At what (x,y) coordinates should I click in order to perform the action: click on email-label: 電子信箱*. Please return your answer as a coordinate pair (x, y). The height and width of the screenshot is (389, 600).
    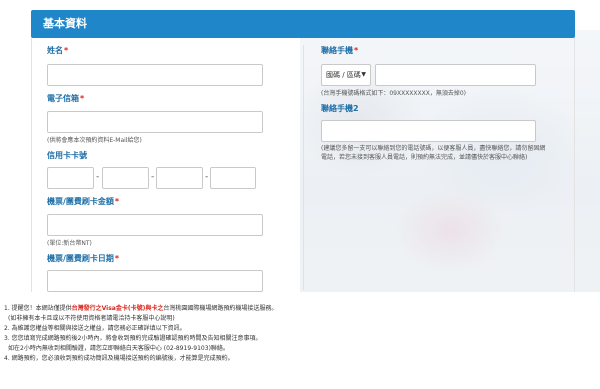
    Looking at the image, I should click on (65, 98).